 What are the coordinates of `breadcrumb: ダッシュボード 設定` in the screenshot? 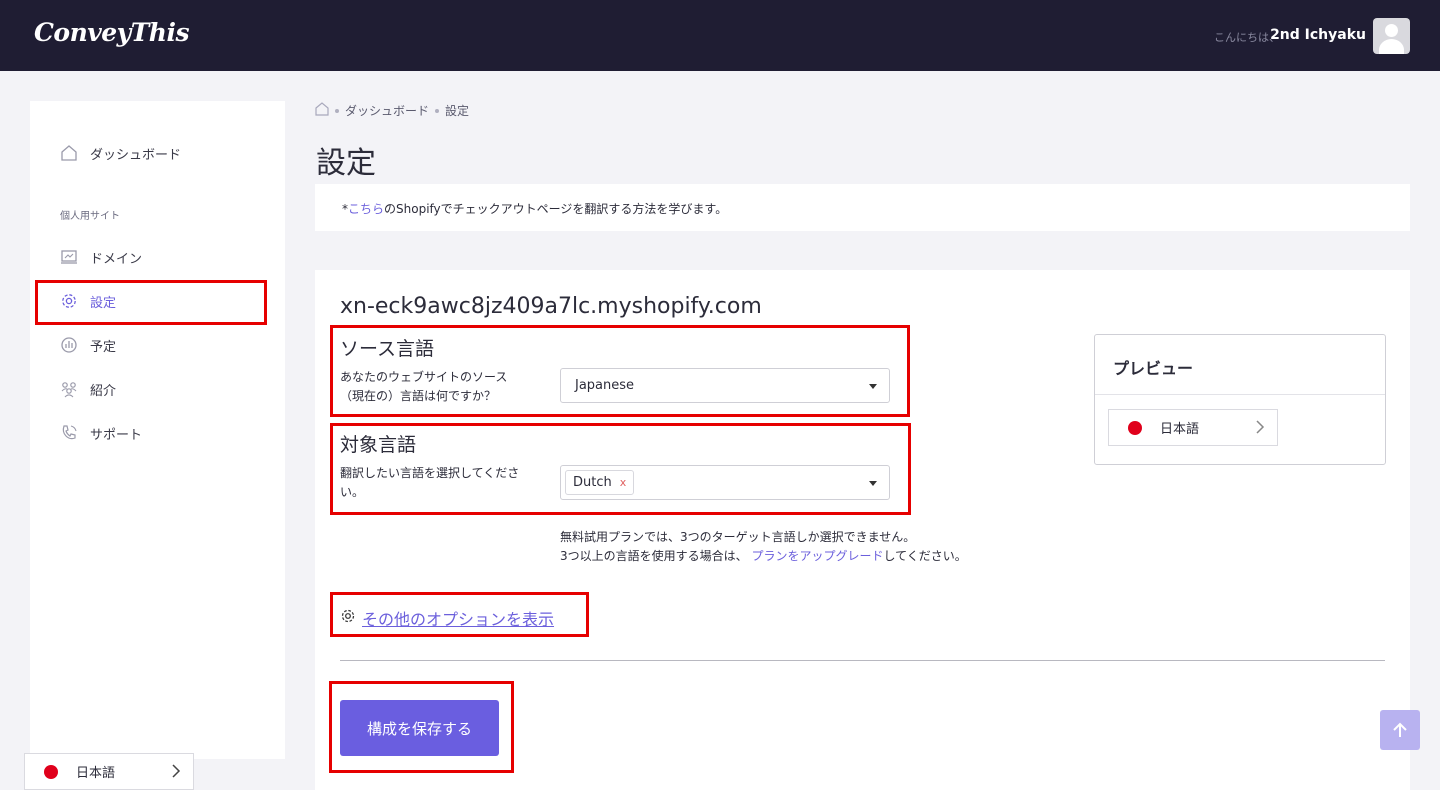 It's located at (392, 110).